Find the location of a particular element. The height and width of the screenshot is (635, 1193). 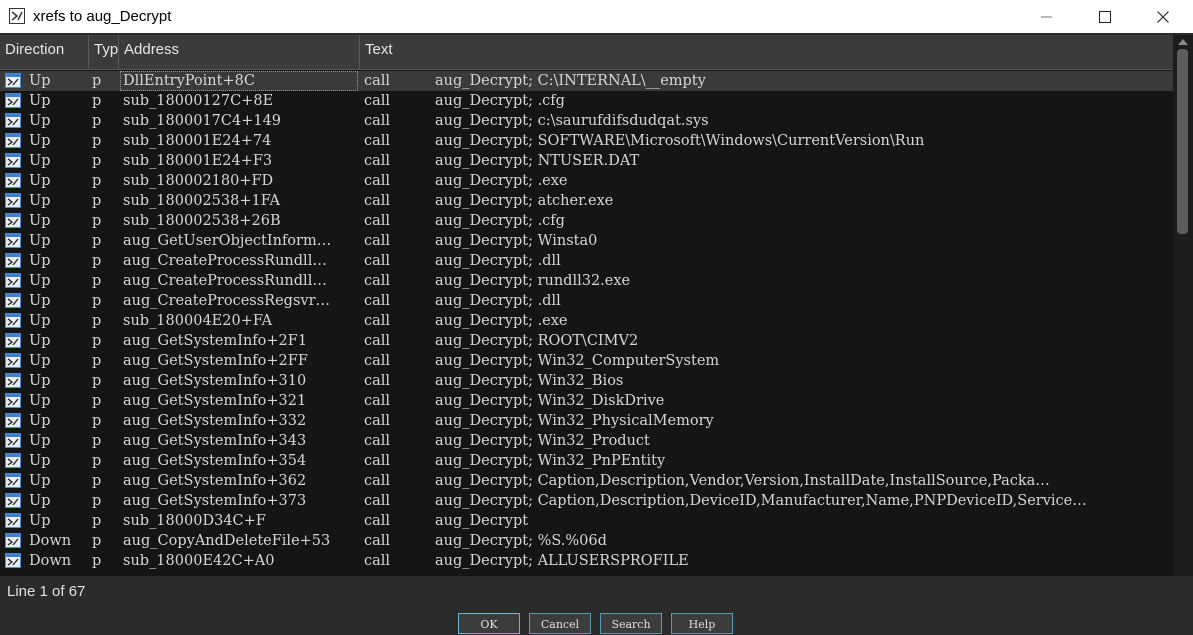

window-title: xrefs to aug_Decrypt is located at coordinates (102, 16).